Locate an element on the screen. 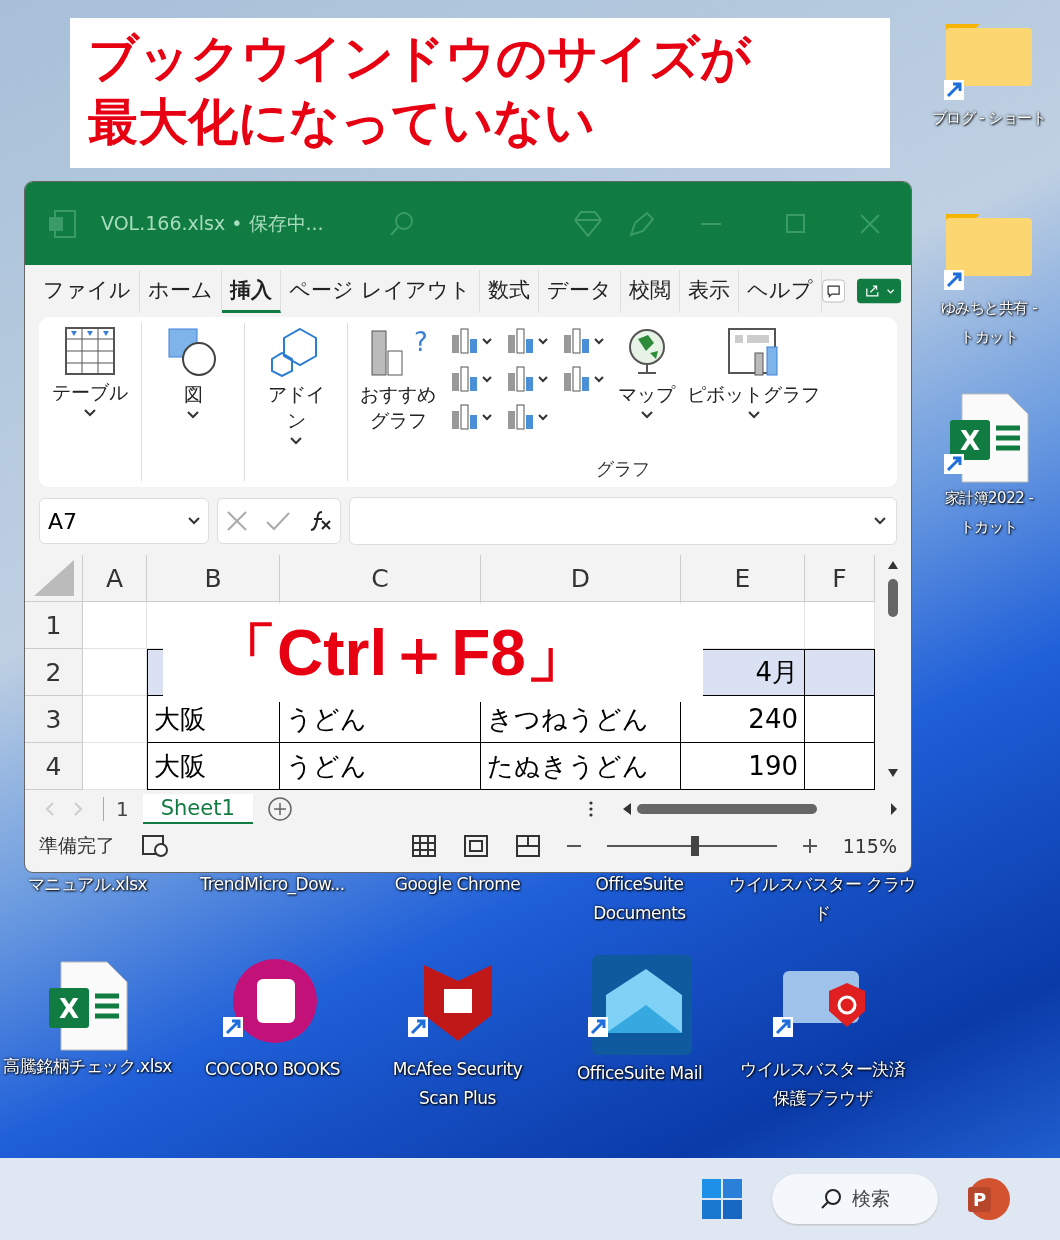  select-all-corner is located at coordinates (54, 578).